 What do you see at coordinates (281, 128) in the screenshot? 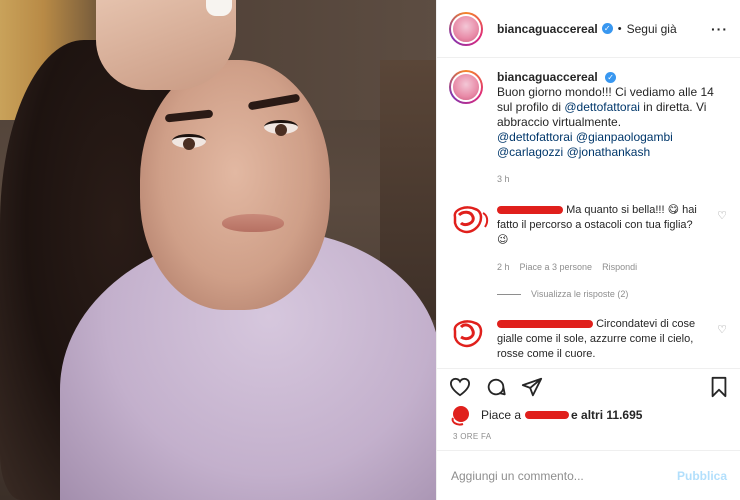
I see `photo-eye-right` at bounding box center [281, 128].